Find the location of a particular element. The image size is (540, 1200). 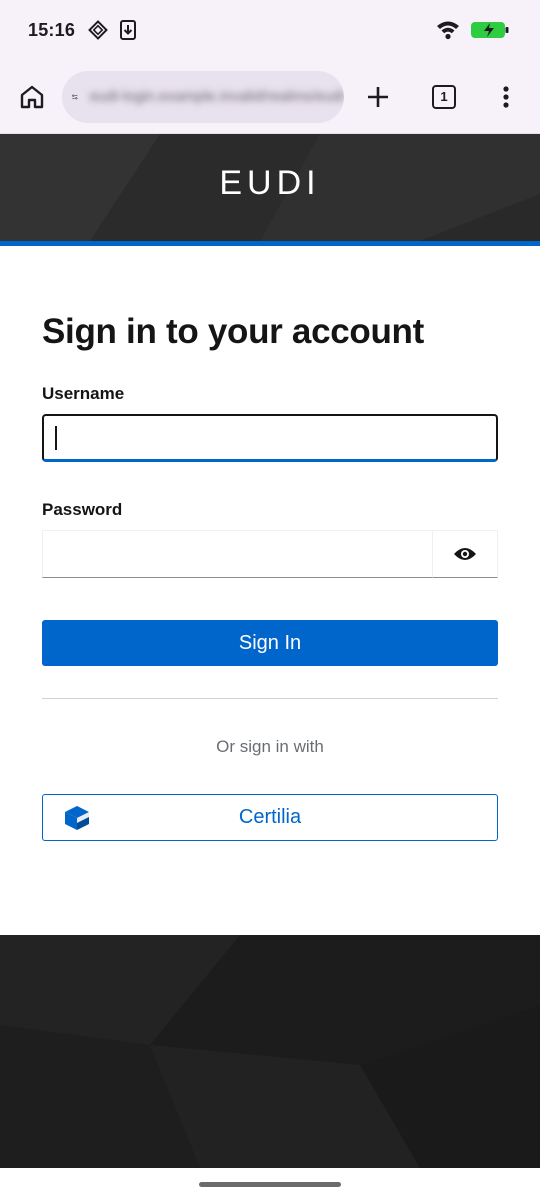

battery-charging-icon is located at coordinates (490, 30).